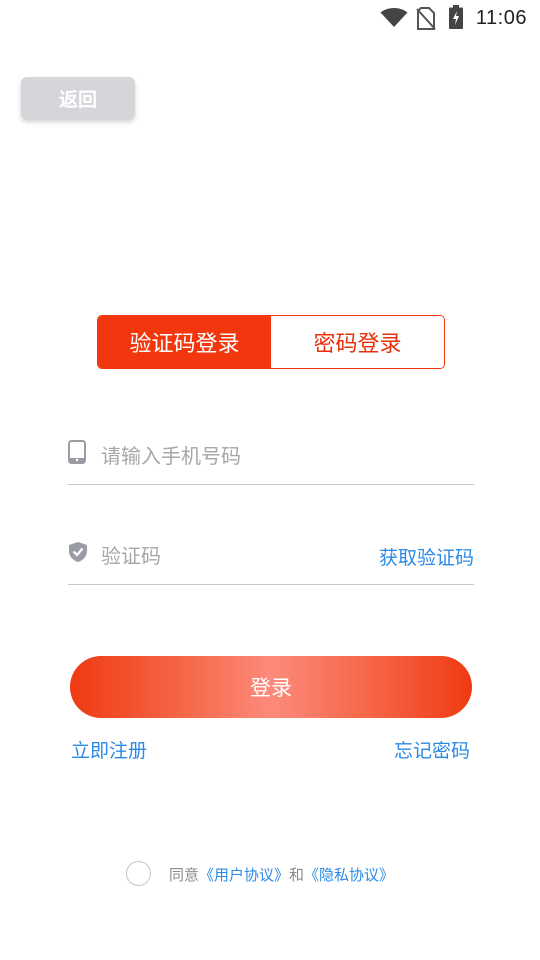  I want to click on register-link: 立即注册, so click(109, 749).